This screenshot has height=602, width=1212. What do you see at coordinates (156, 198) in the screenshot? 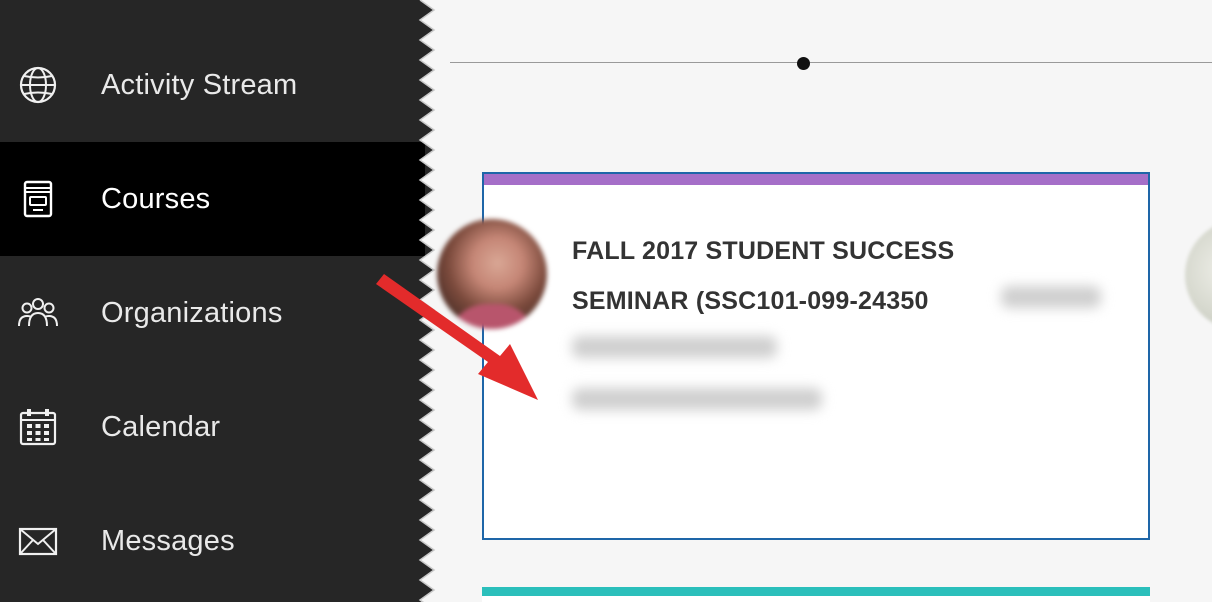
I see `sidebar-item-label: Courses` at bounding box center [156, 198].